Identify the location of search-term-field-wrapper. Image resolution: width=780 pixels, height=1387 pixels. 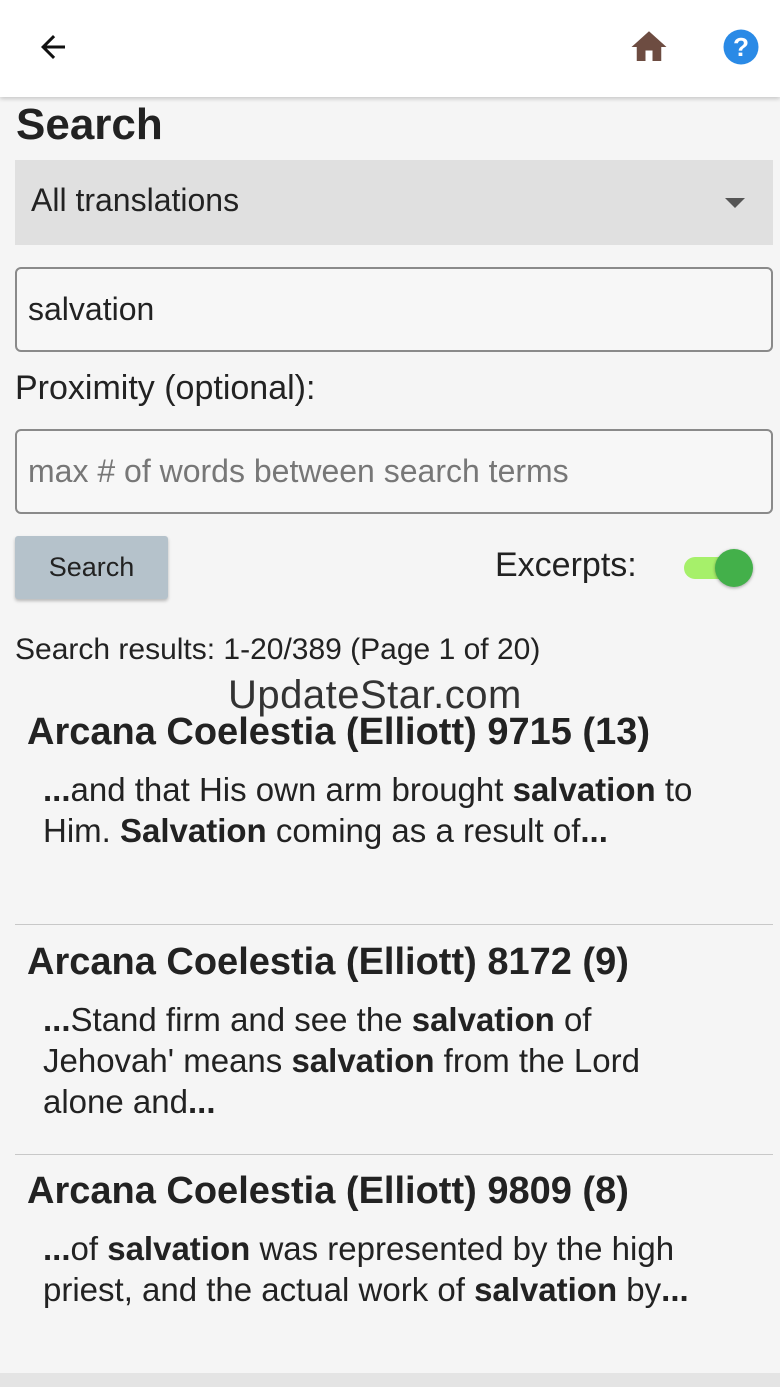
(394, 309).